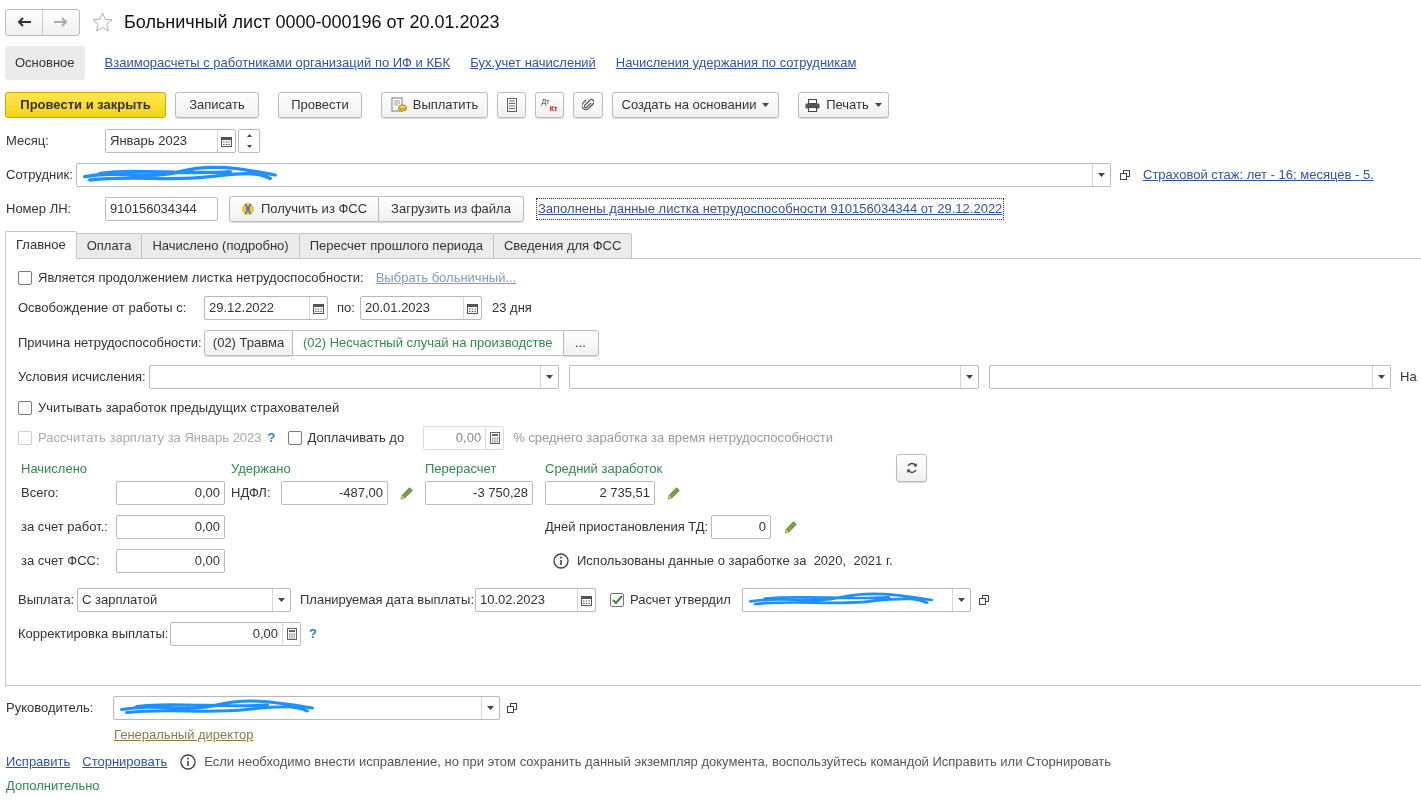 The image size is (1421, 808). I want to click on load-from-file-button: Загрузить из файла, so click(451, 209).